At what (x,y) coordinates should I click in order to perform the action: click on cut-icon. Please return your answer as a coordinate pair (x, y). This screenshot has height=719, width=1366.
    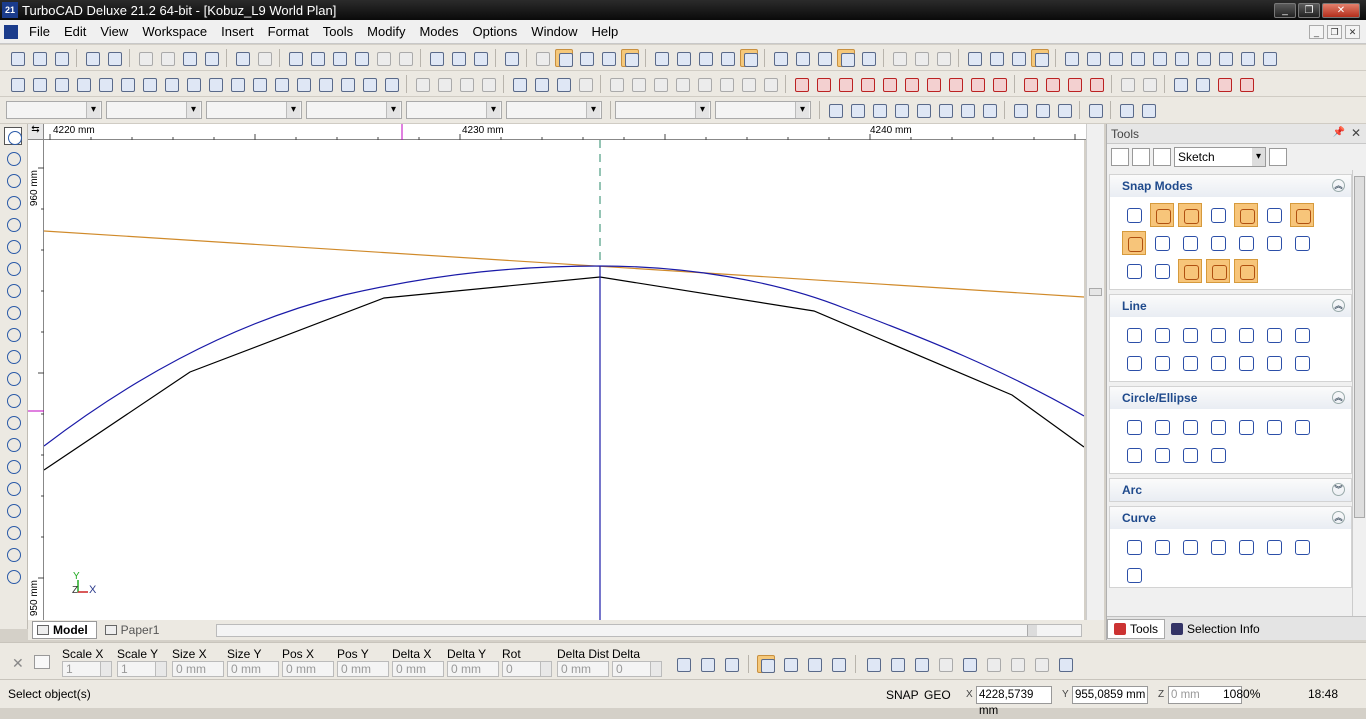
    Looking at the image, I should click on (145, 58).